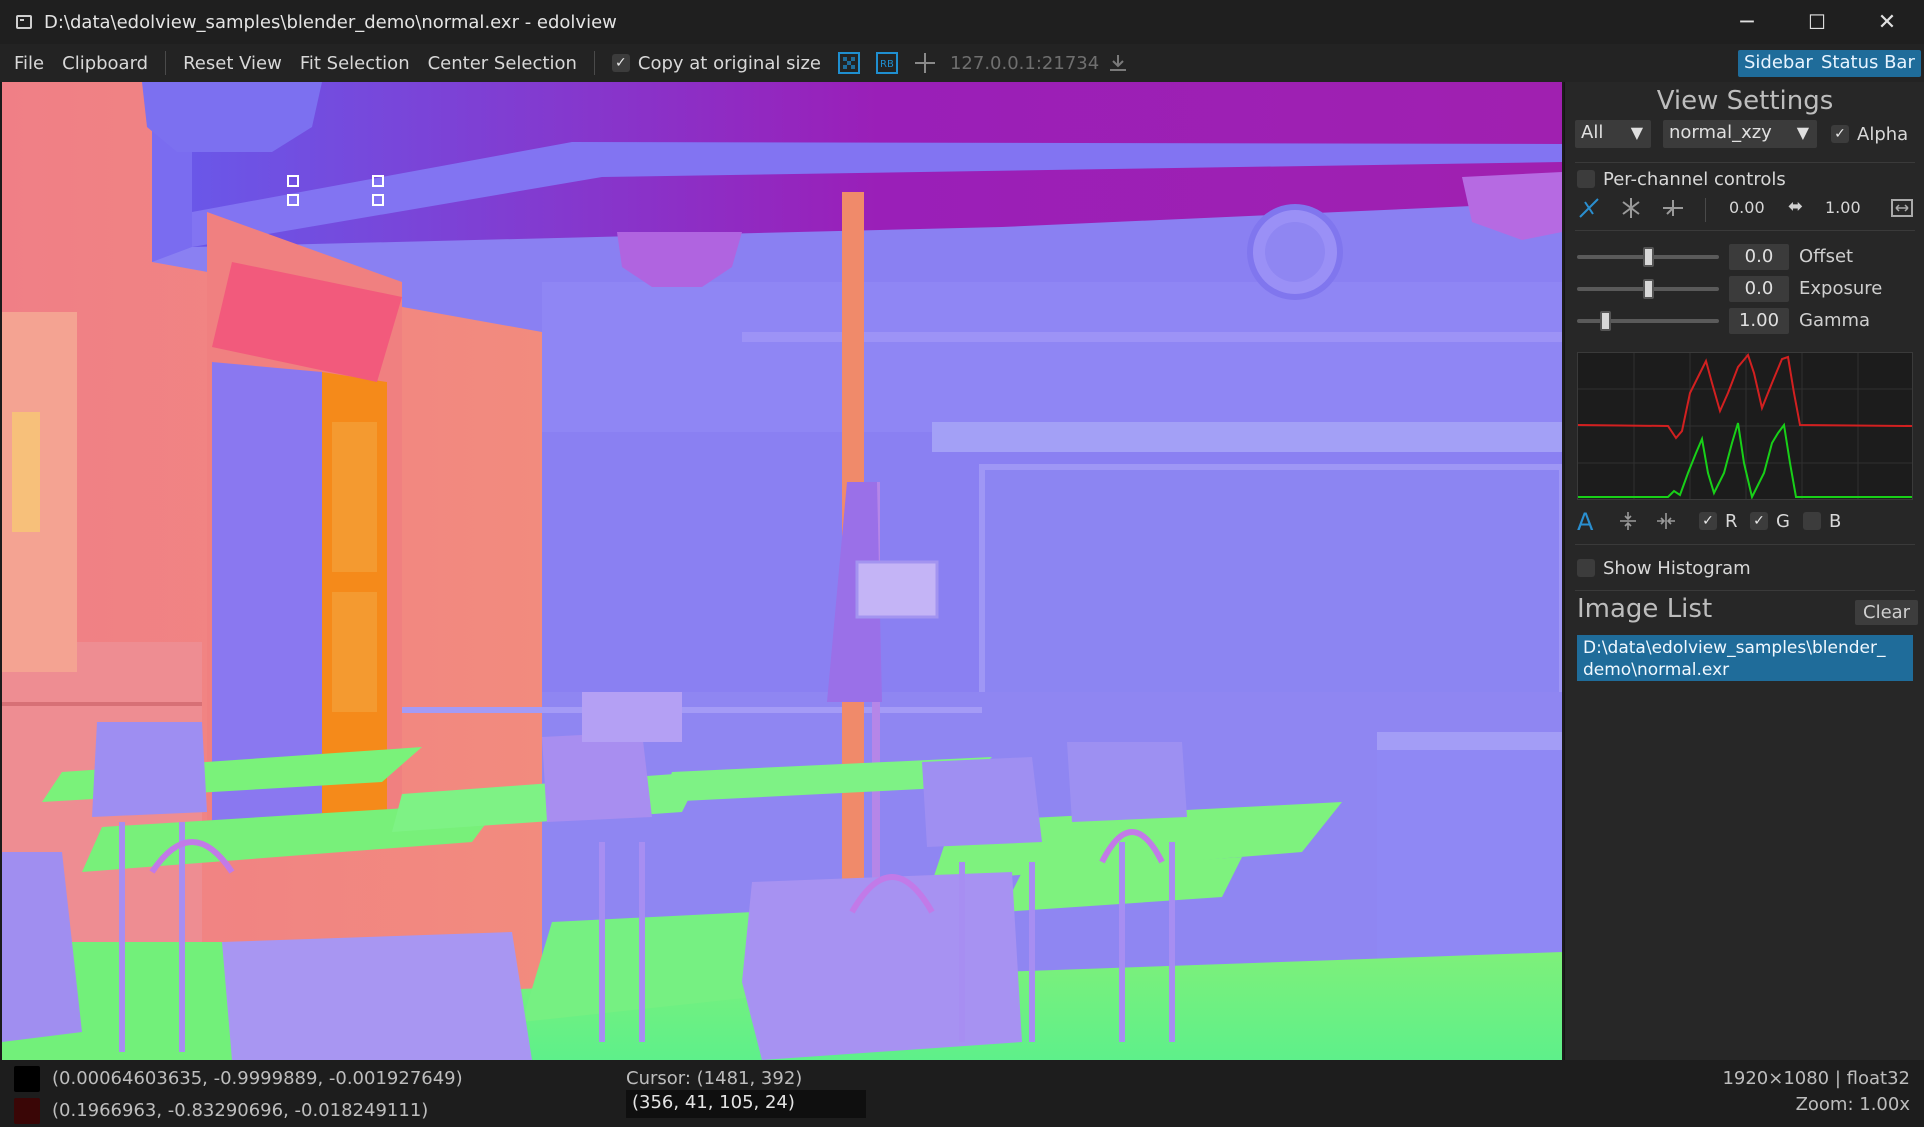 The width and height of the screenshot is (1924, 1127). Describe the element at coordinates (1708, 521) in the screenshot. I see `red-channel-checkbox: ✓` at that location.